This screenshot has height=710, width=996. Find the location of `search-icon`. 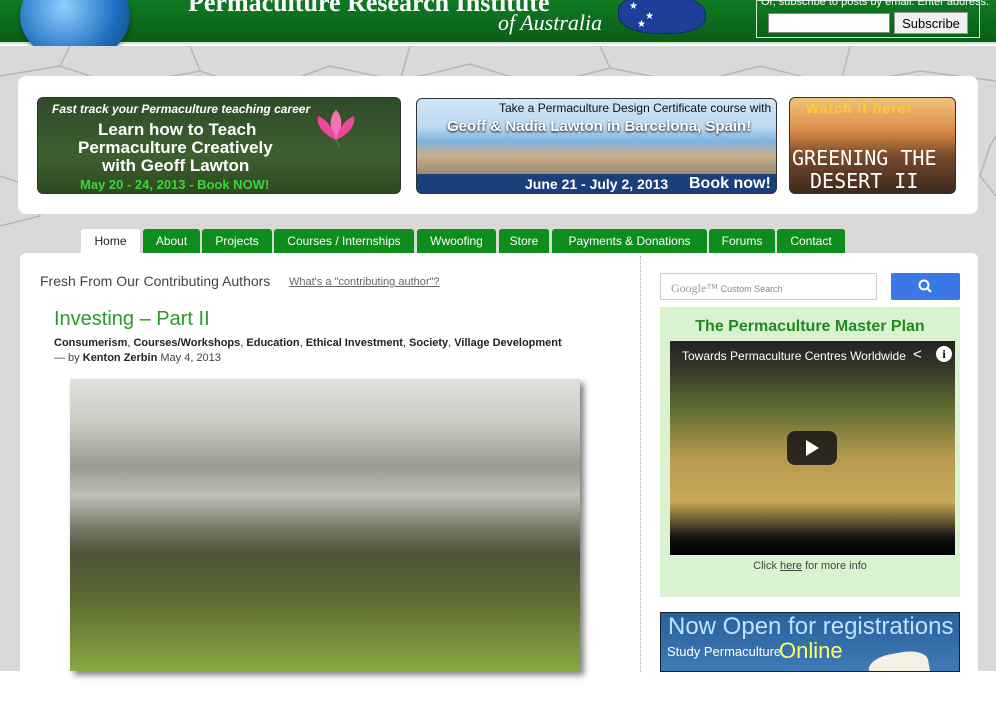

search-icon is located at coordinates (925, 286).